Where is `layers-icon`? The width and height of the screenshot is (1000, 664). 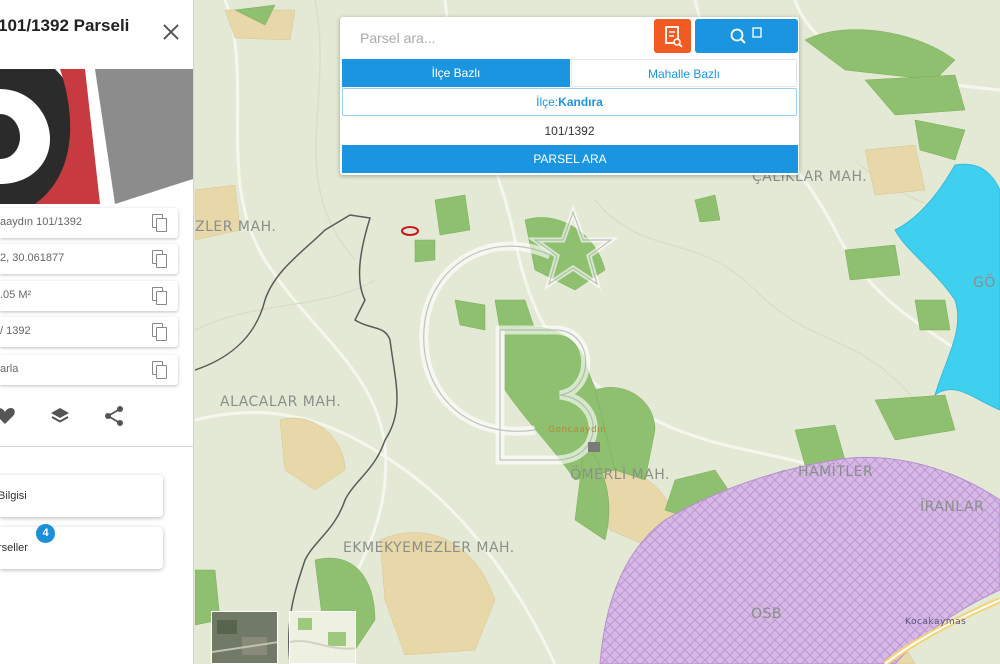
layers-icon is located at coordinates (60, 416).